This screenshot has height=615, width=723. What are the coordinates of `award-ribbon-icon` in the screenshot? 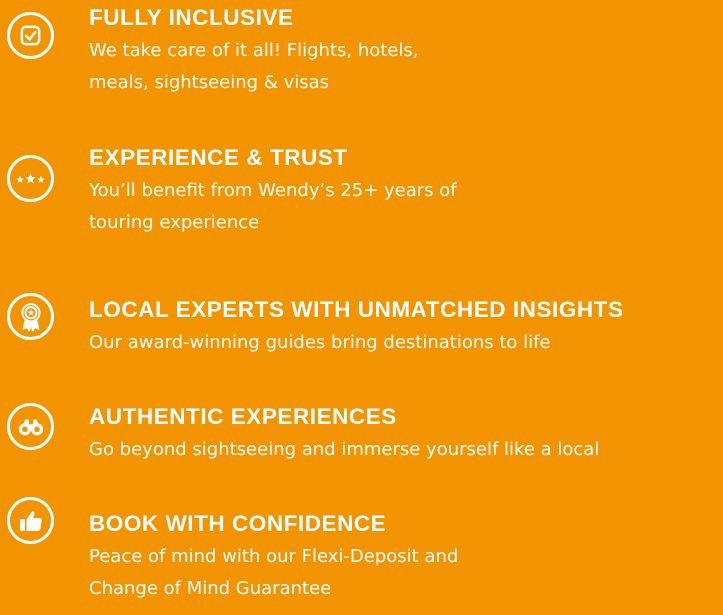 It's located at (30, 316).